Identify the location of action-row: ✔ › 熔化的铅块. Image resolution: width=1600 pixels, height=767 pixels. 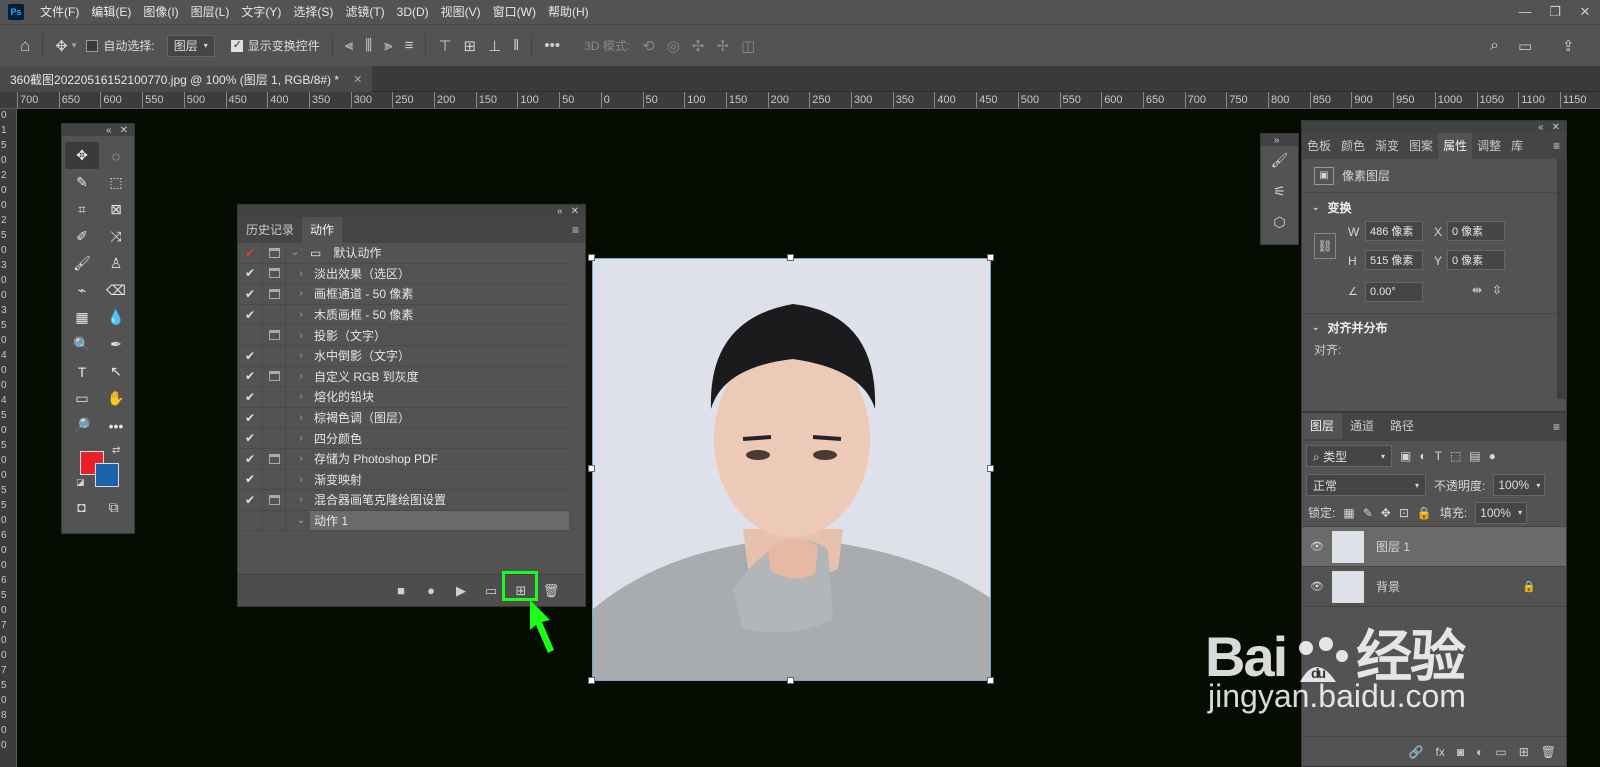
(403, 397).